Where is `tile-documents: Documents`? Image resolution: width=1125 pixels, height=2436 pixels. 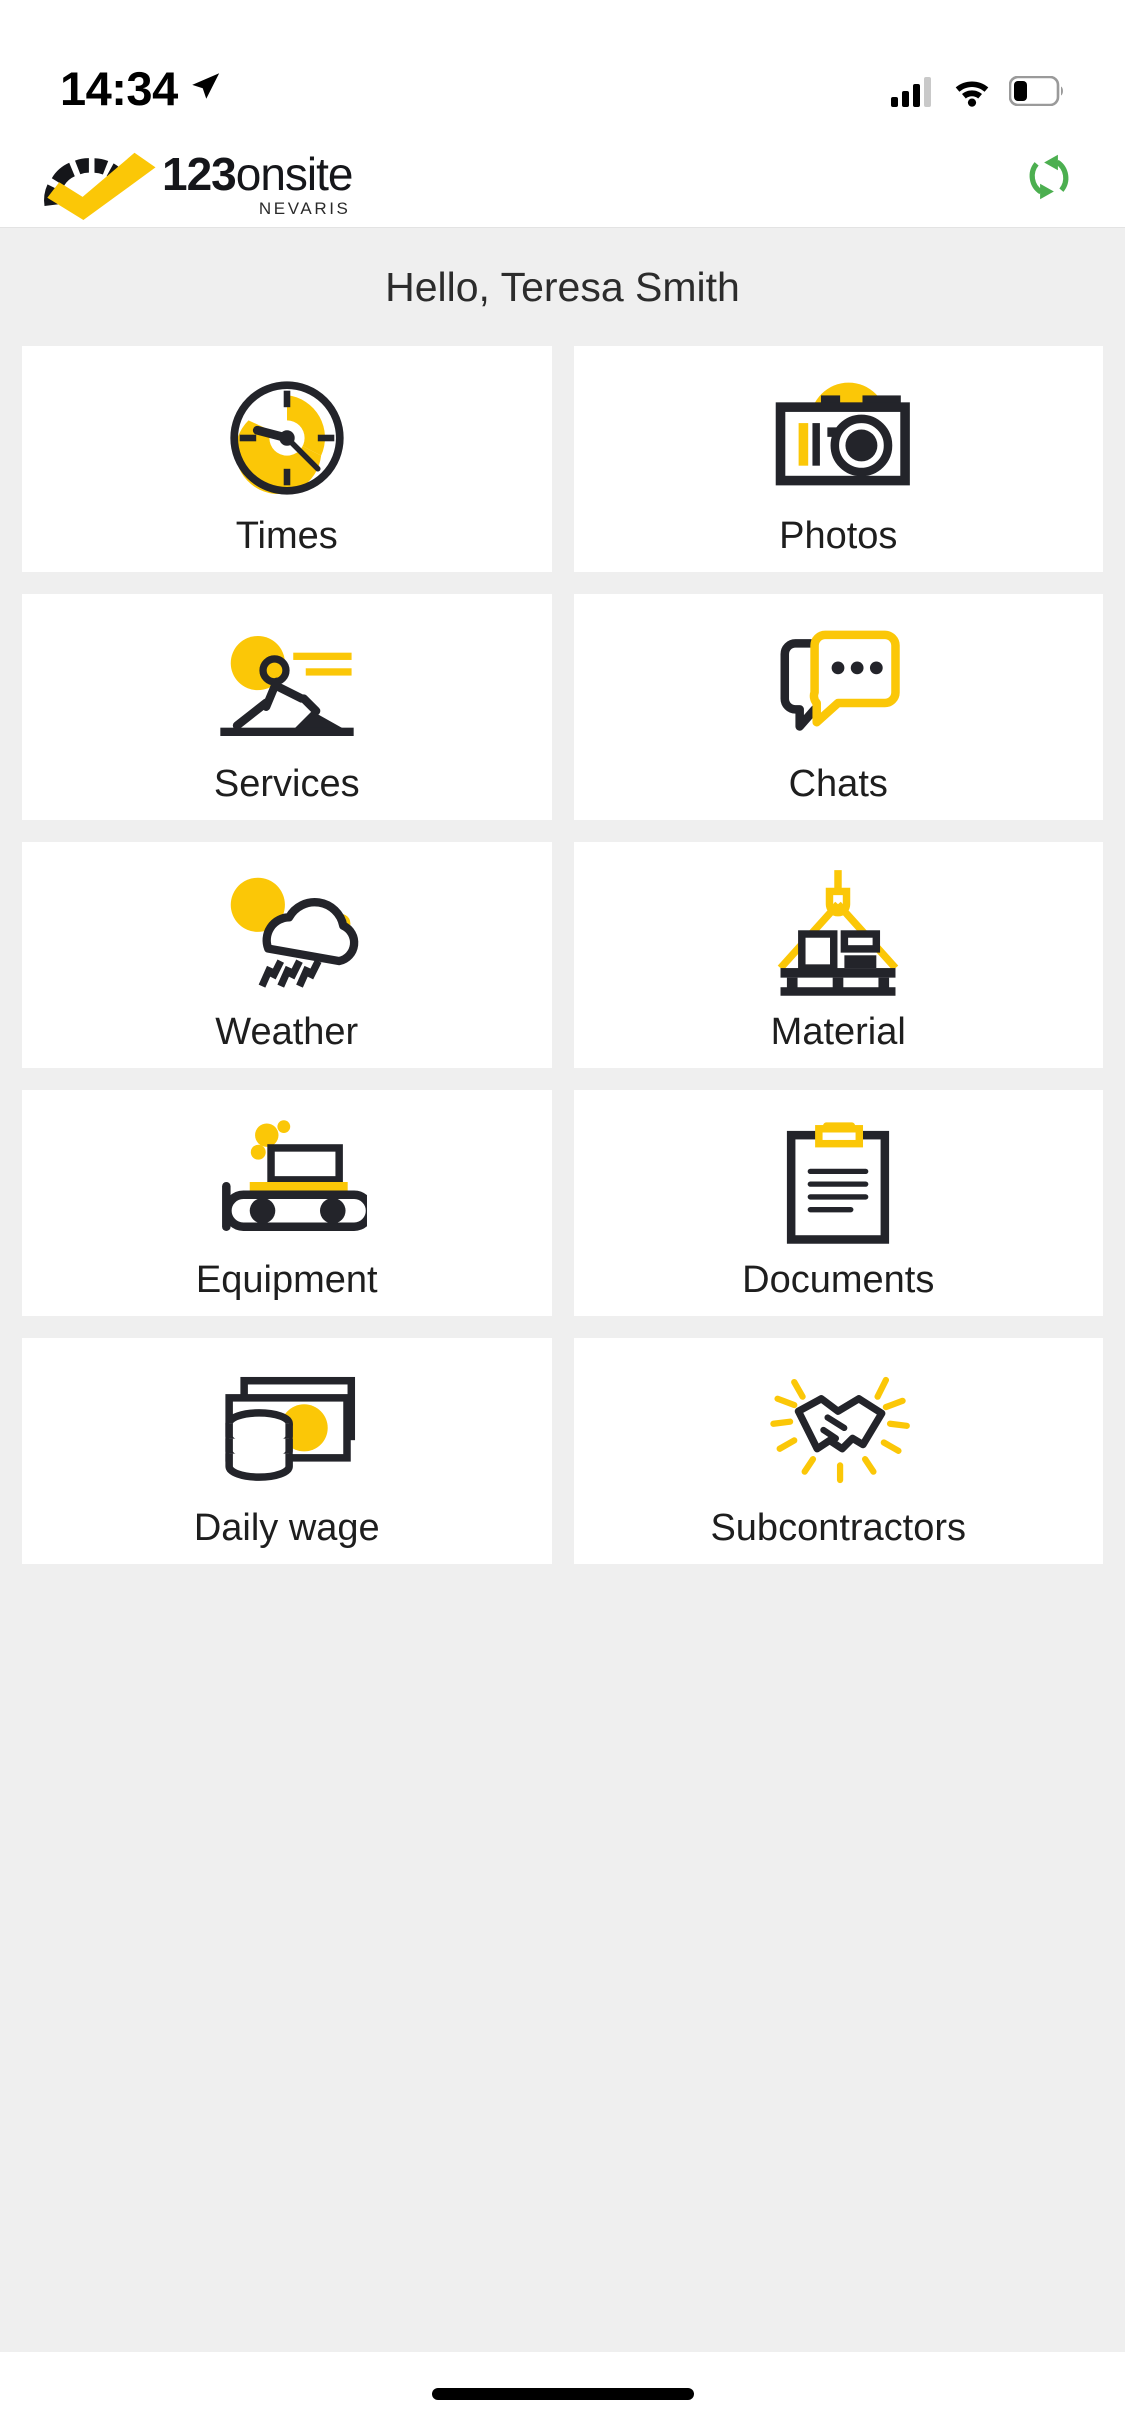 tile-documents: Documents is located at coordinates (838, 1203).